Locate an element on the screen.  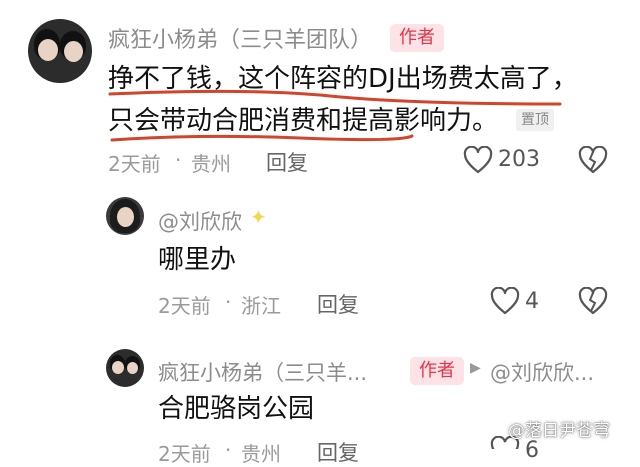
reply-location: 贵州 is located at coordinates (261, 454).